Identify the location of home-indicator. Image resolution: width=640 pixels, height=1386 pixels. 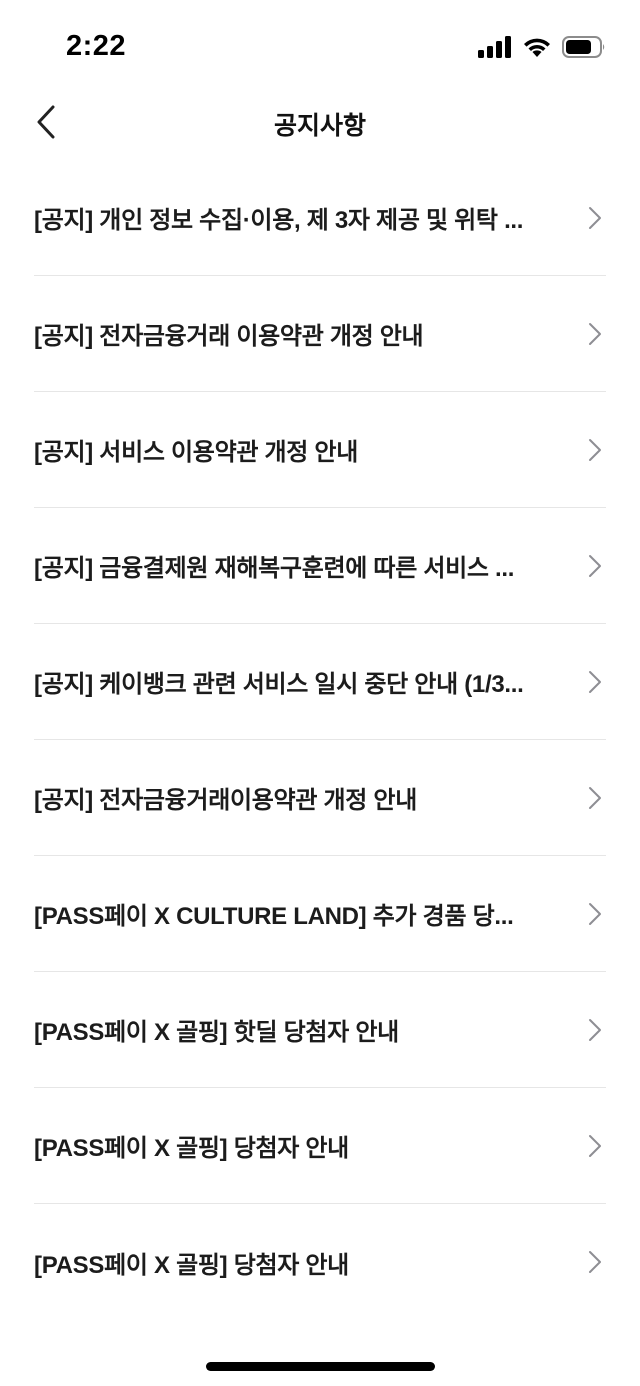
(320, 1366).